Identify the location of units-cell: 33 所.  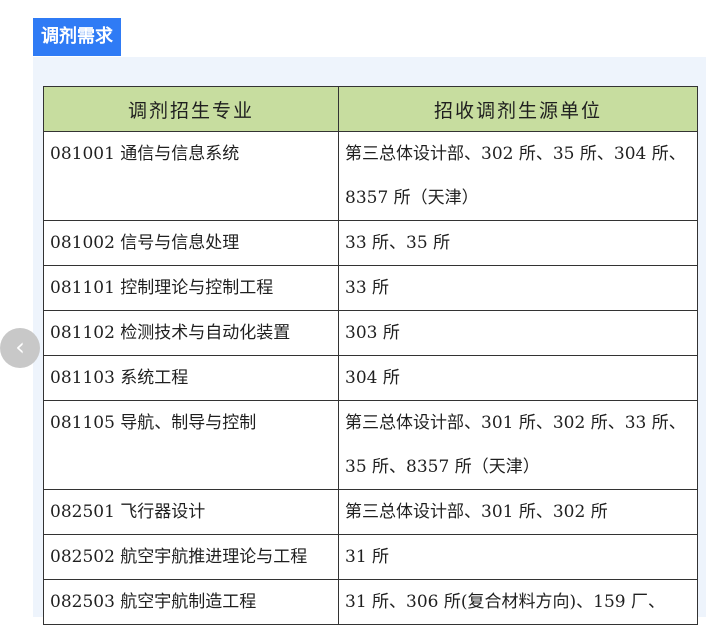
(518, 288).